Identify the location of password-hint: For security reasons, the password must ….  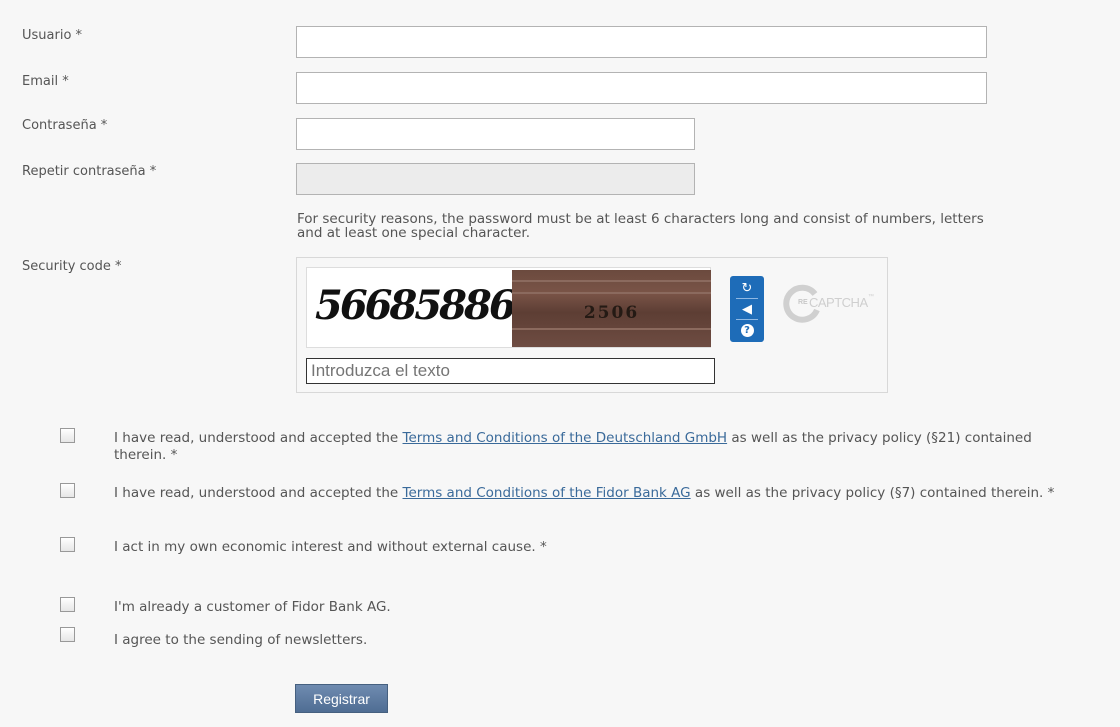
(640, 226).